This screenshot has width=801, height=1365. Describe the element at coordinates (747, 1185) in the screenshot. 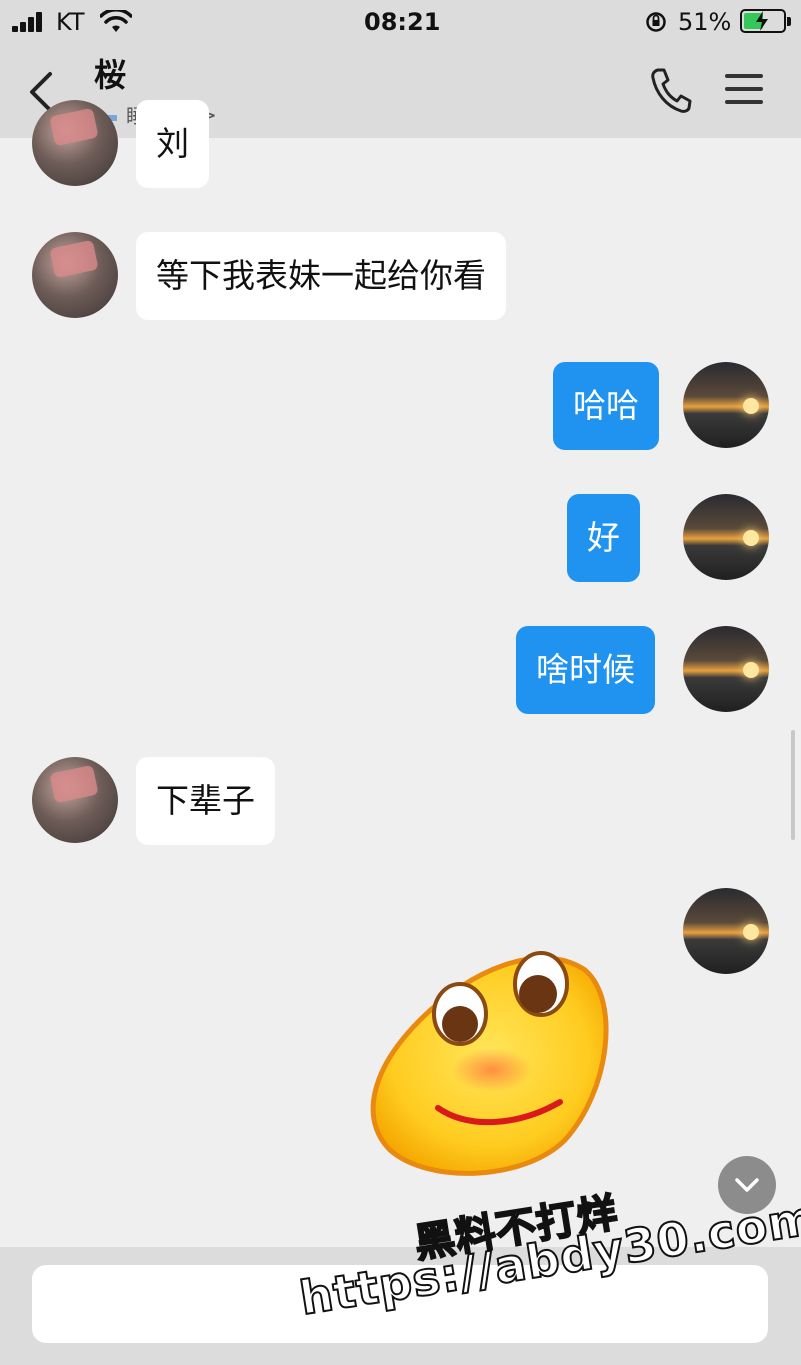

I see `chevron-down-icon` at that location.